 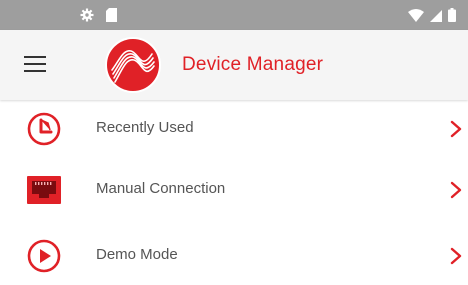 What do you see at coordinates (161, 188) in the screenshot?
I see `menu-item-label: Manual Connection` at bounding box center [161, 188].